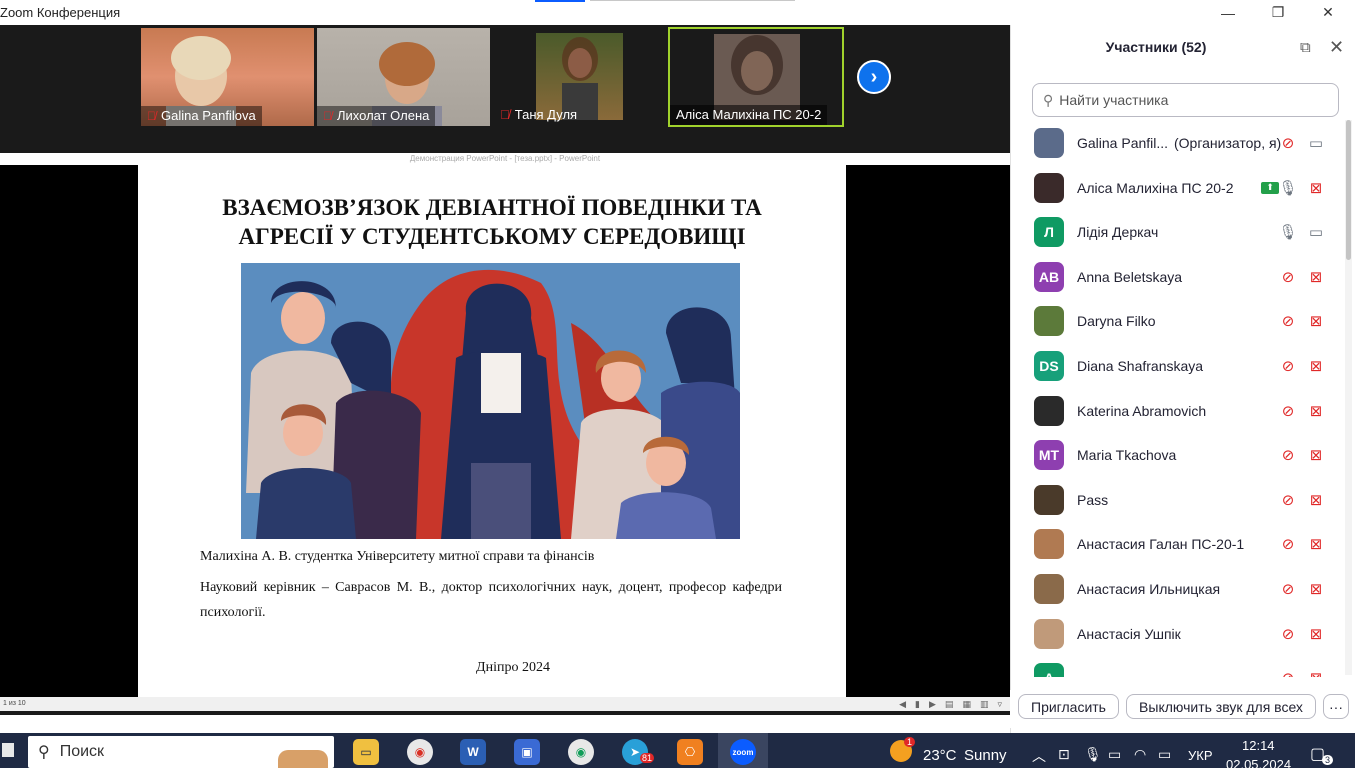 The image size is (1355, 768). Describe the element at coordinates (1093, 499) in the screenshot. I see `participant-name: Pass` at that location.